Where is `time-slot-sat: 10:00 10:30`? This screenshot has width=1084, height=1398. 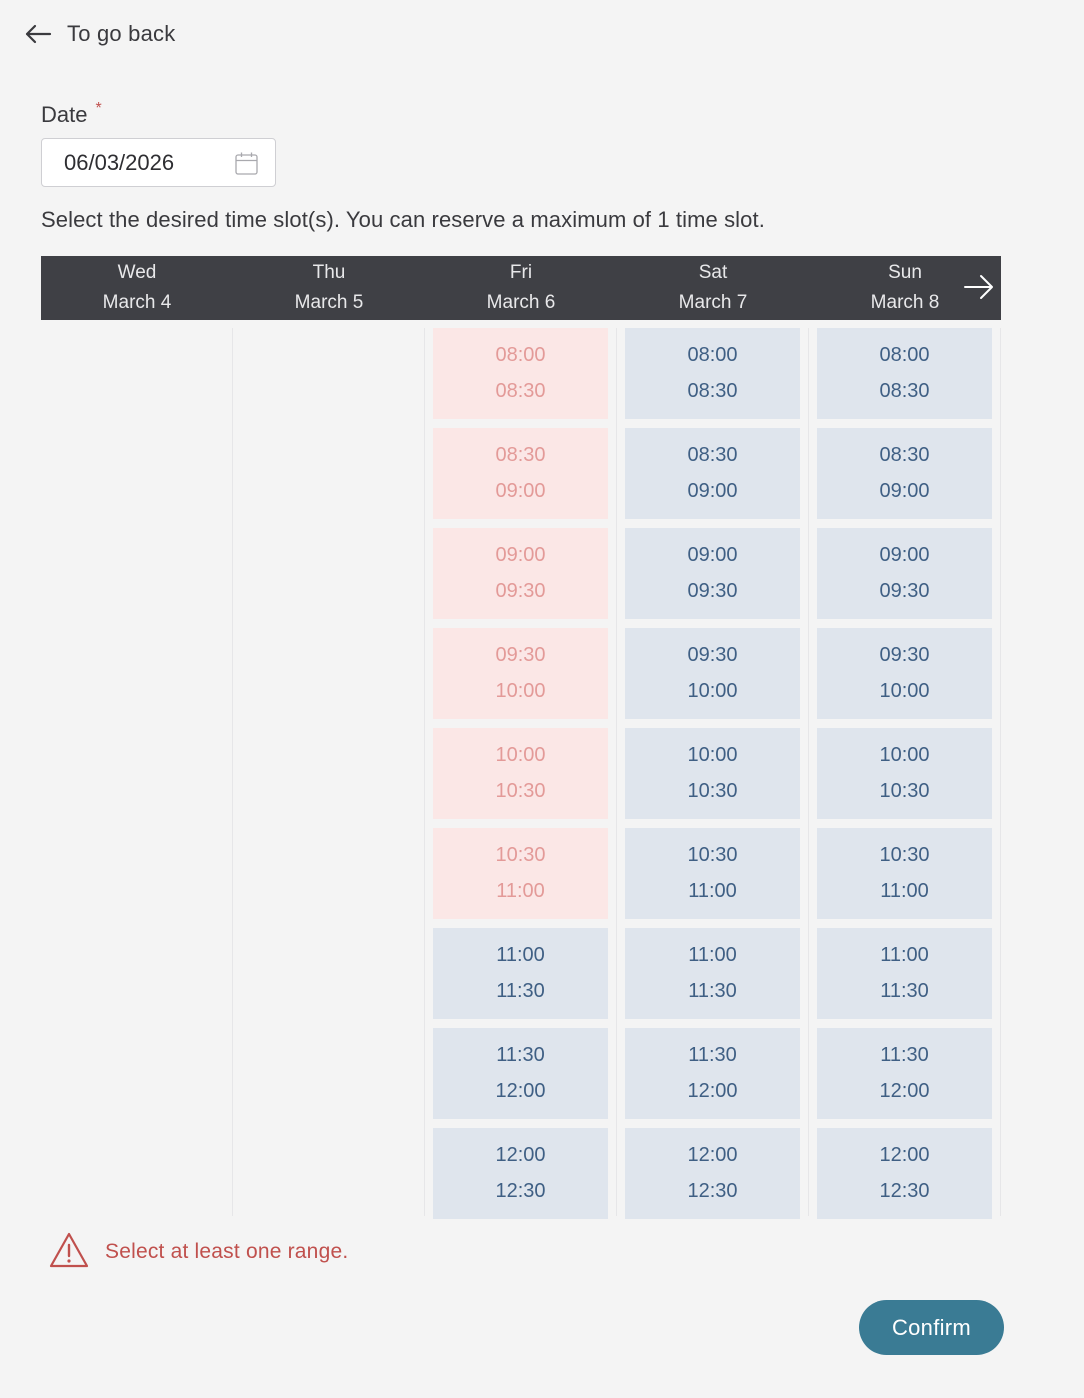 time-slot-sat: 10:00 10:30 is located at coordinates (712, 773).